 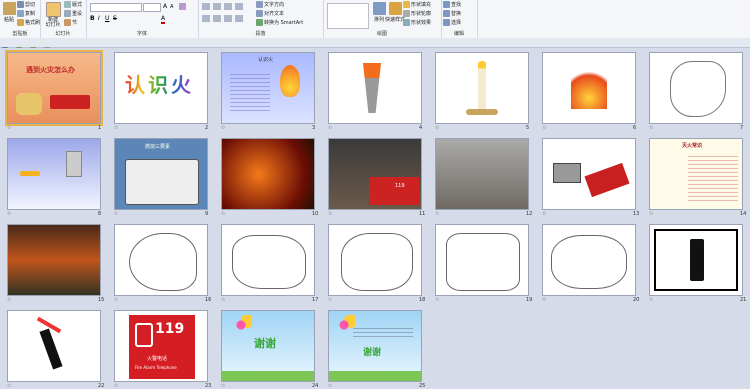 What do you see at coordinates (70, 102) in the screenshot?
I see `fire-truck-icon` at bounding box center [70, 102].